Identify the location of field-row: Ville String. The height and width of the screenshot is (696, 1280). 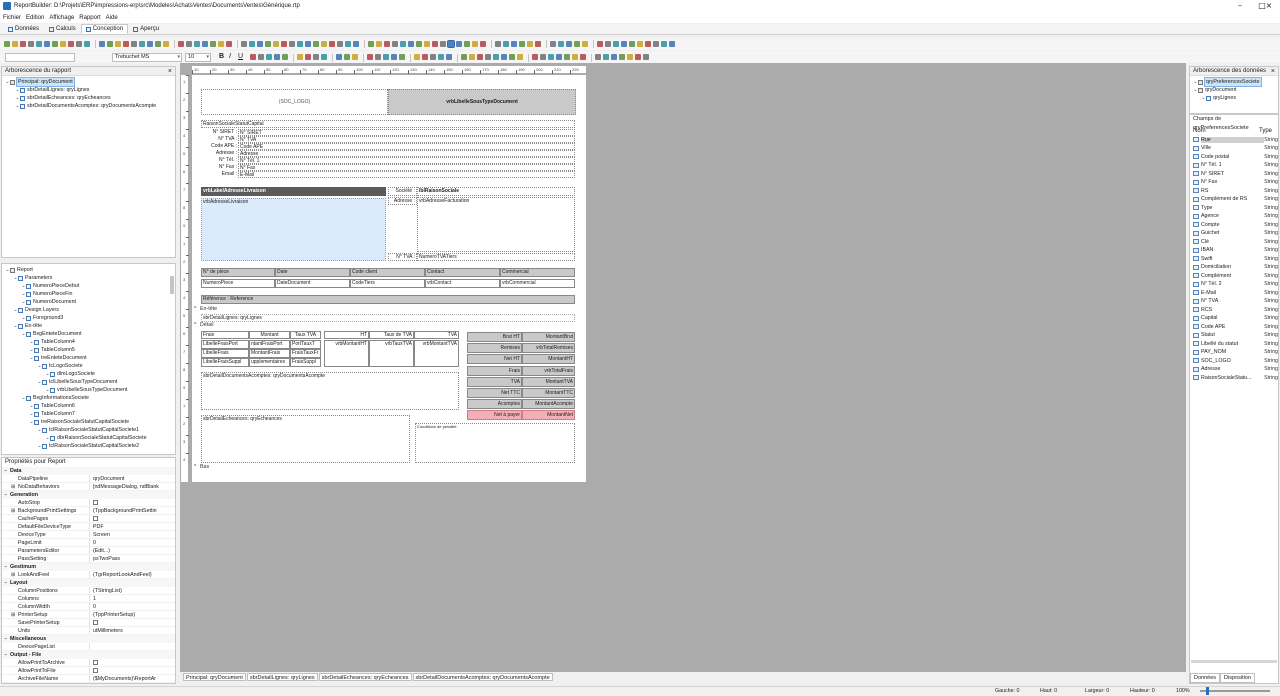
(1234, 148).